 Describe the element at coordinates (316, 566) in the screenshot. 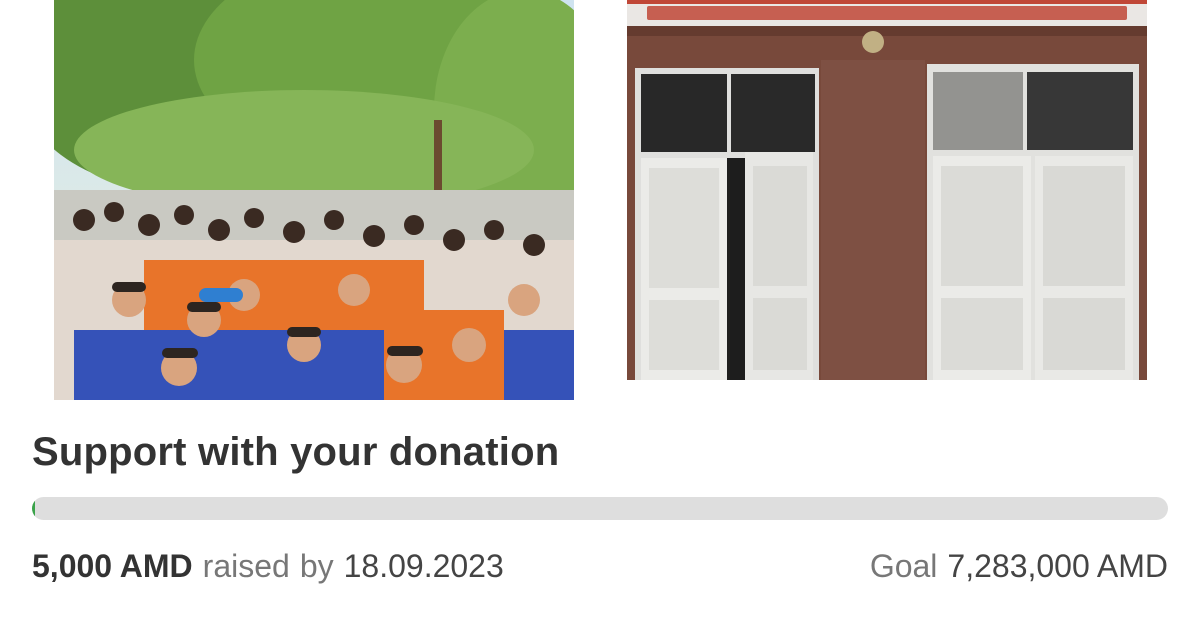

I see `by-label: by` at that location.